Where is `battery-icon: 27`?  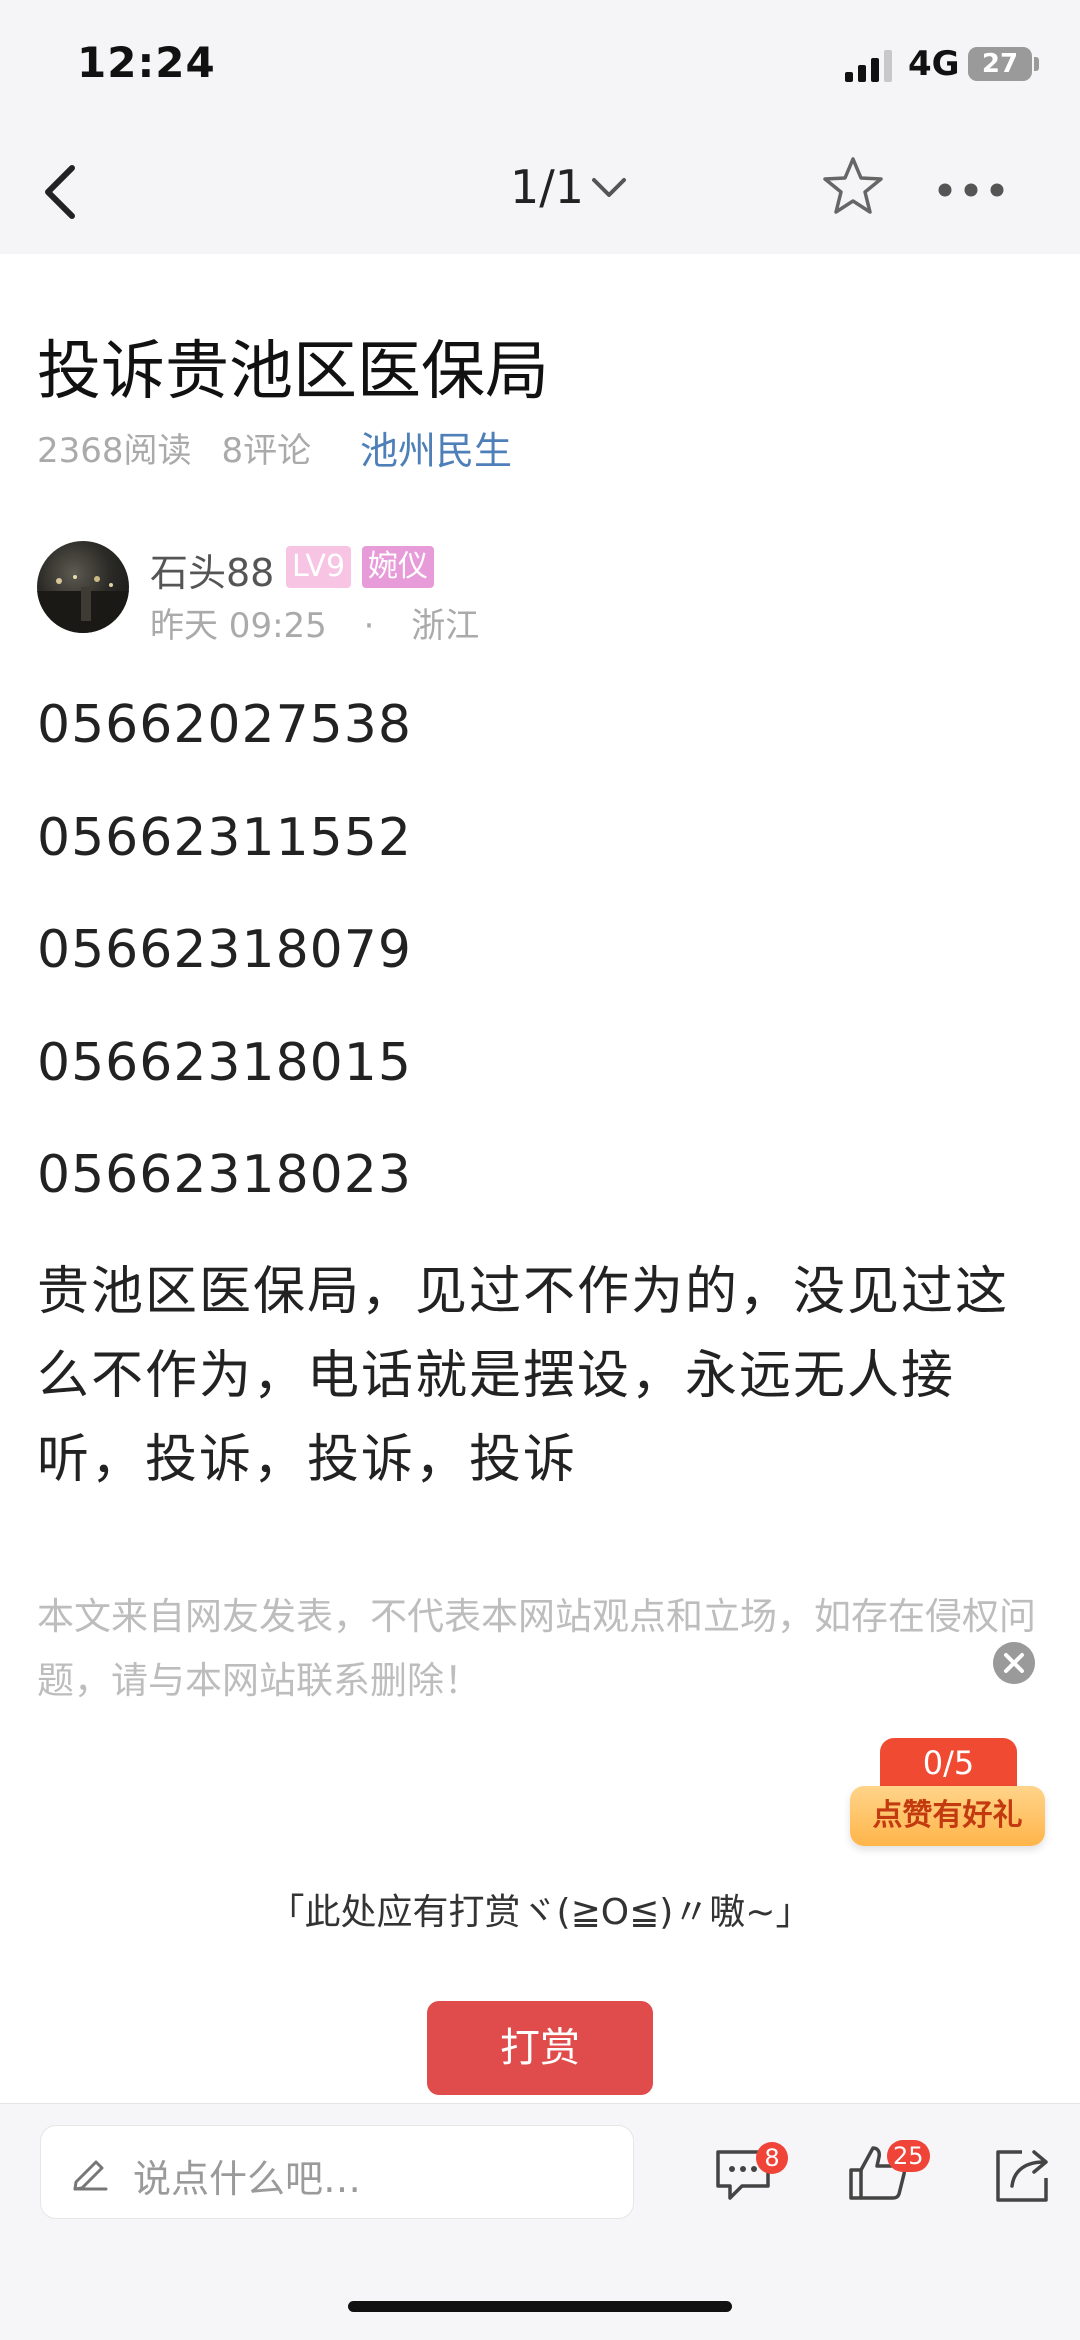
battery-icon: 27 is located at coordinates (1000, 64).